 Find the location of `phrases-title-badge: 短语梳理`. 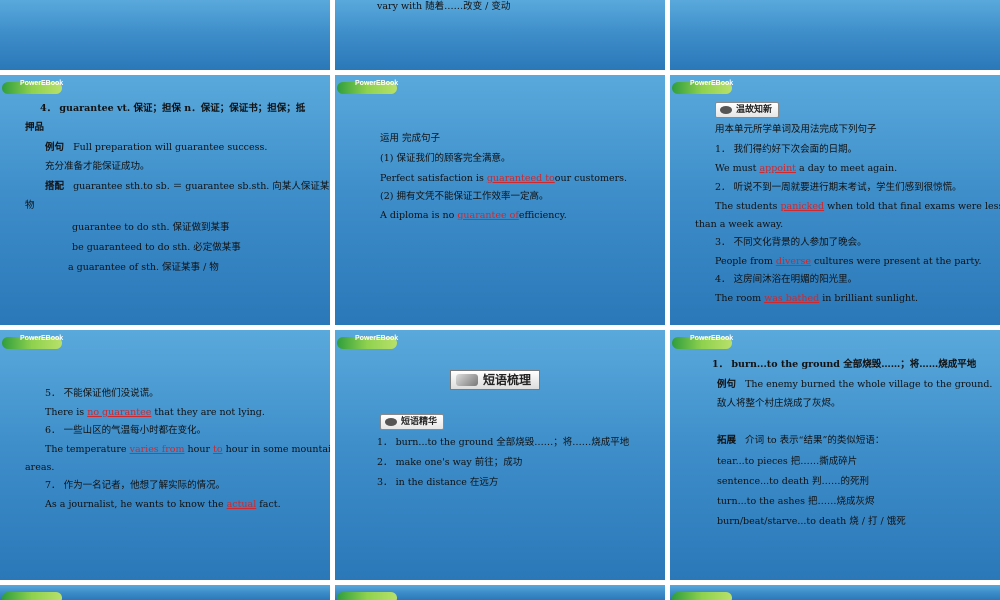

phrases-title-badge: 短语梳理 is located at coordinates (495, 380).